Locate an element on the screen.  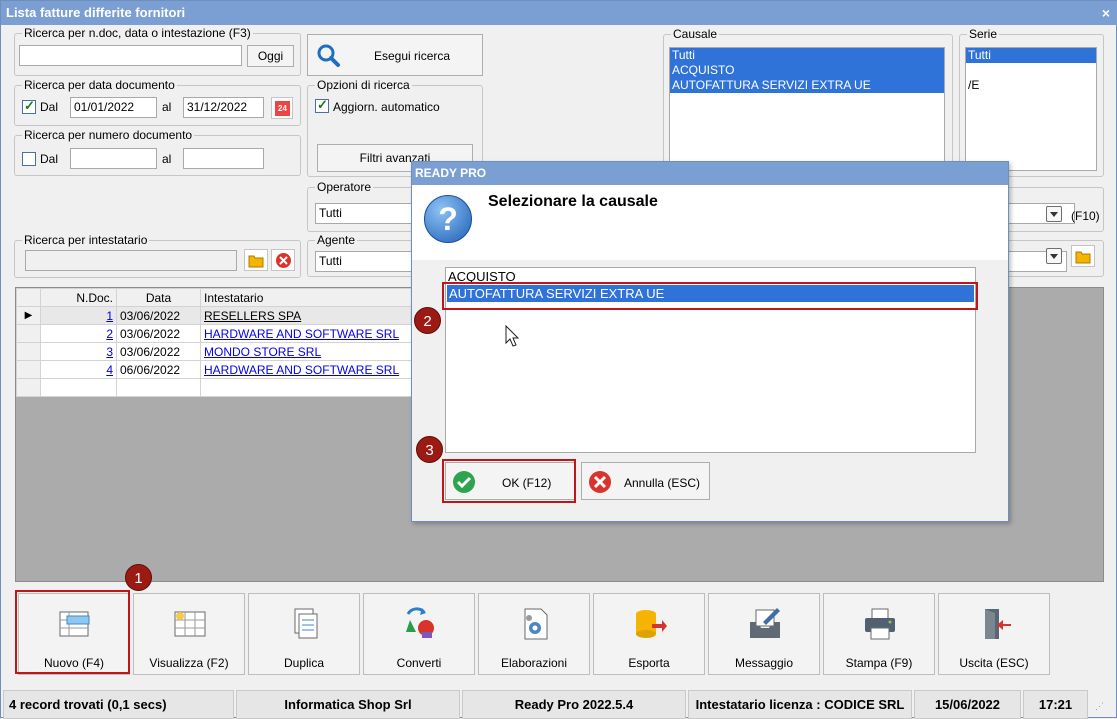
export-database-icon is located at coordinates (651, 624).